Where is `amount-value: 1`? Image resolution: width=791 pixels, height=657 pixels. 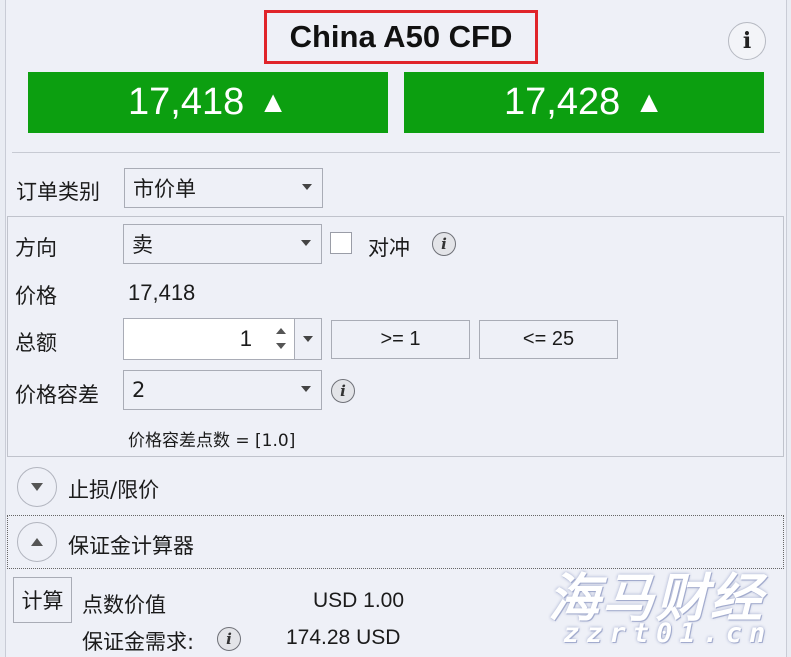
amount-value: 1 is located at coordinates (245, 338).